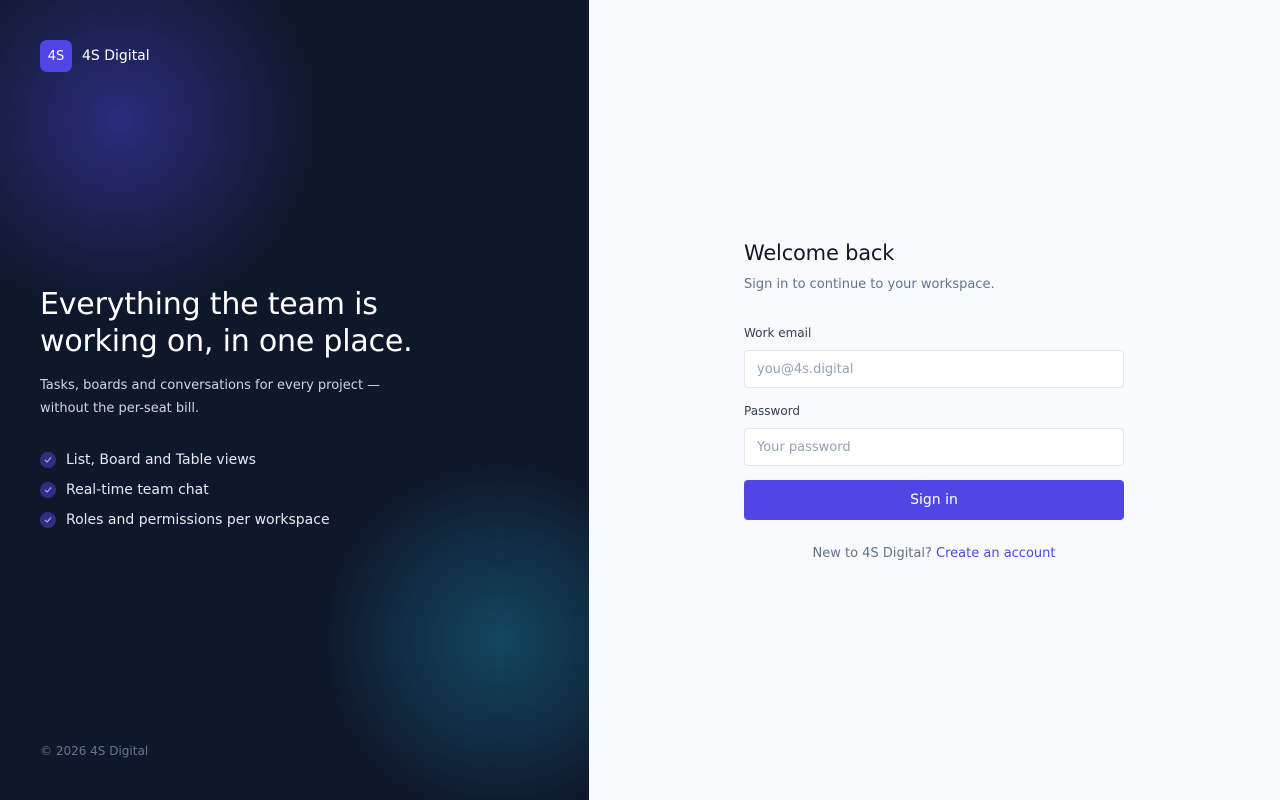 The height and width of the screenshot is (800, 1280). I want to click on feature-label: Real-time team chat, so click(137, 490).